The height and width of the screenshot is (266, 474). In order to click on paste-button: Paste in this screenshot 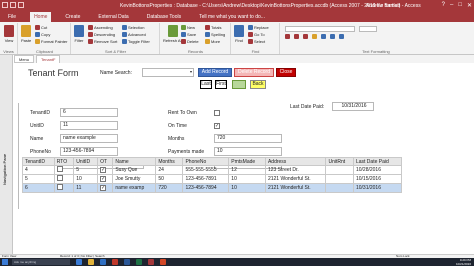, I will do `click(26, 34)`.